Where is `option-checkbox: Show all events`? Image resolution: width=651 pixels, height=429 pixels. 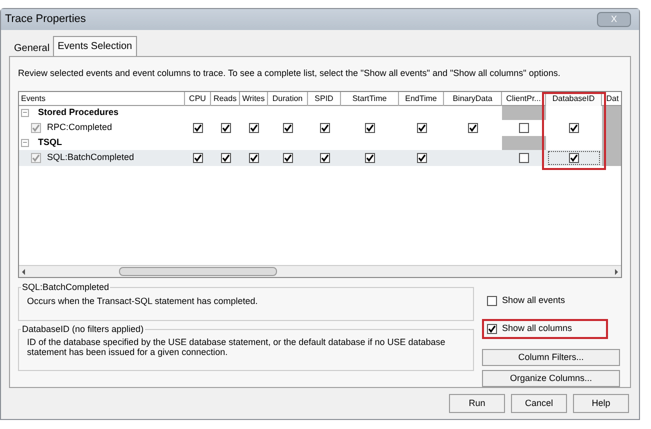
option-checkbox: Show all events is located at coordinates (545, 301).